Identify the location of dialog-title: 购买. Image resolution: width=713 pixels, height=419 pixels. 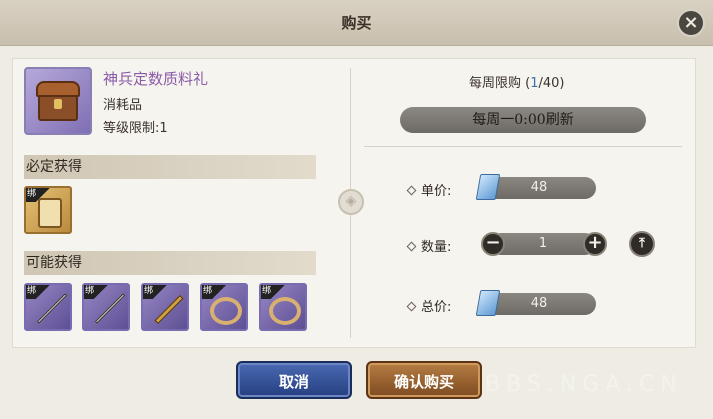
(356, 23).